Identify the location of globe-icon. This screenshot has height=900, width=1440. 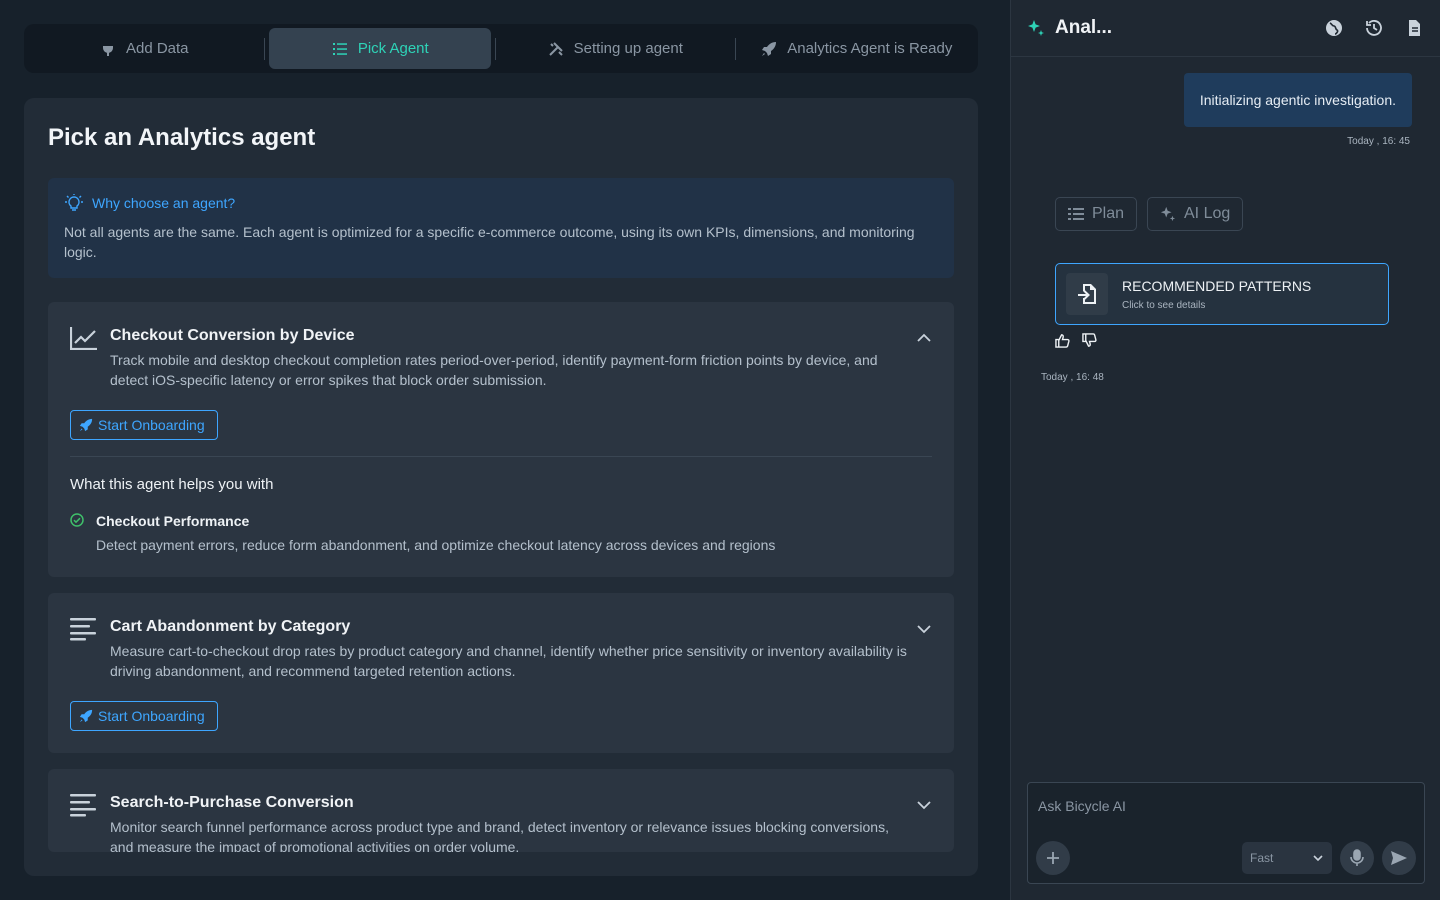
(1334, 28).